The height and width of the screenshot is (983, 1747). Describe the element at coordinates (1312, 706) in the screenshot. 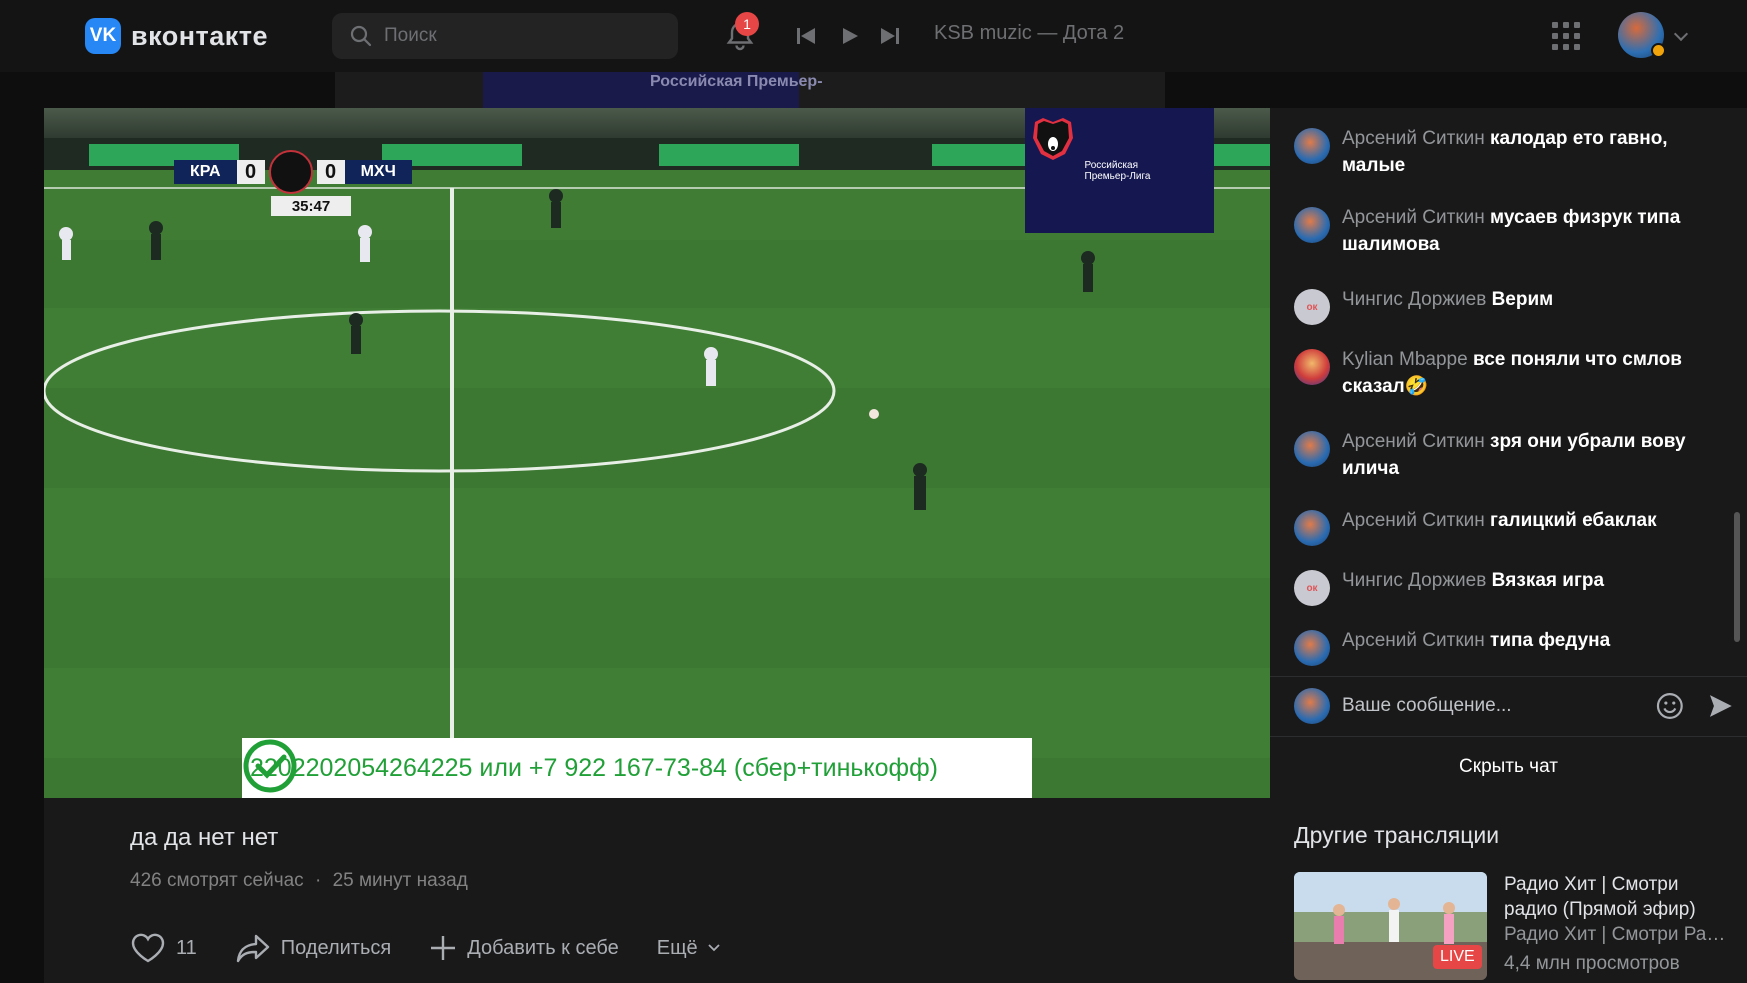

I see `own-avatar` at that location.